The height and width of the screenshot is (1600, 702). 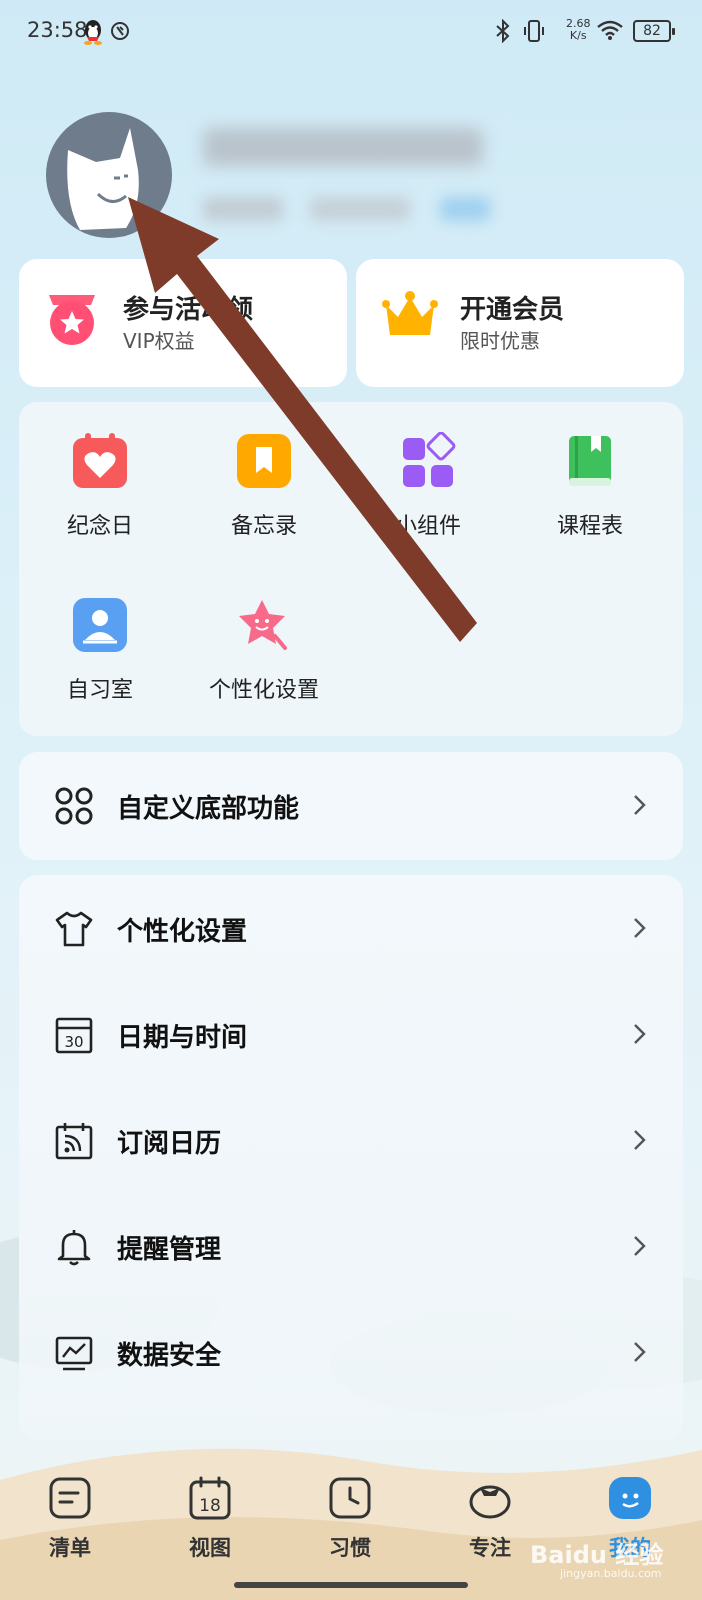 What do you see at coordinates (350, 1526) in the screenshot?
I see `tab-habits: 习惯` at bounding box center [350, 1526].